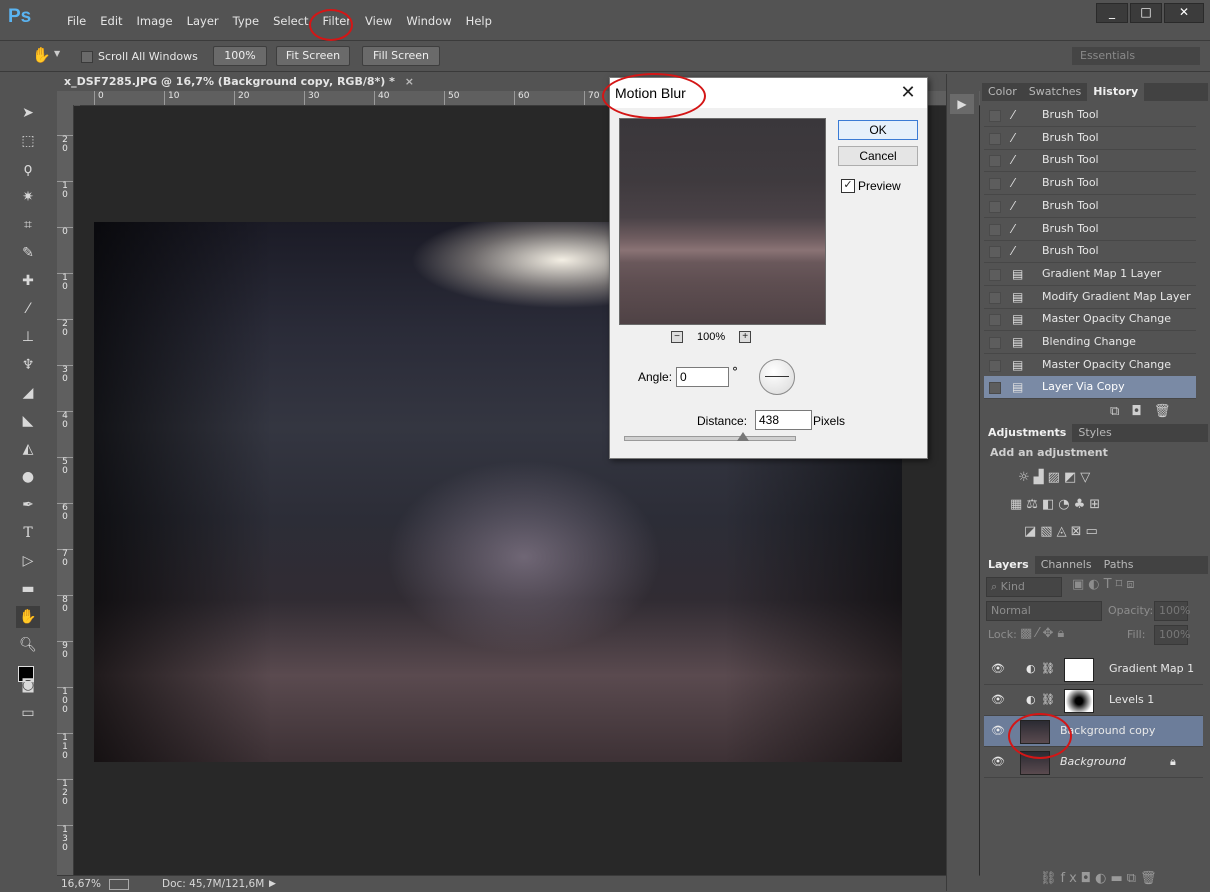 The height and width of the screenshot is (892, 1210). I want to click on brush-tool-icon: ⁄, so click(28, 309).